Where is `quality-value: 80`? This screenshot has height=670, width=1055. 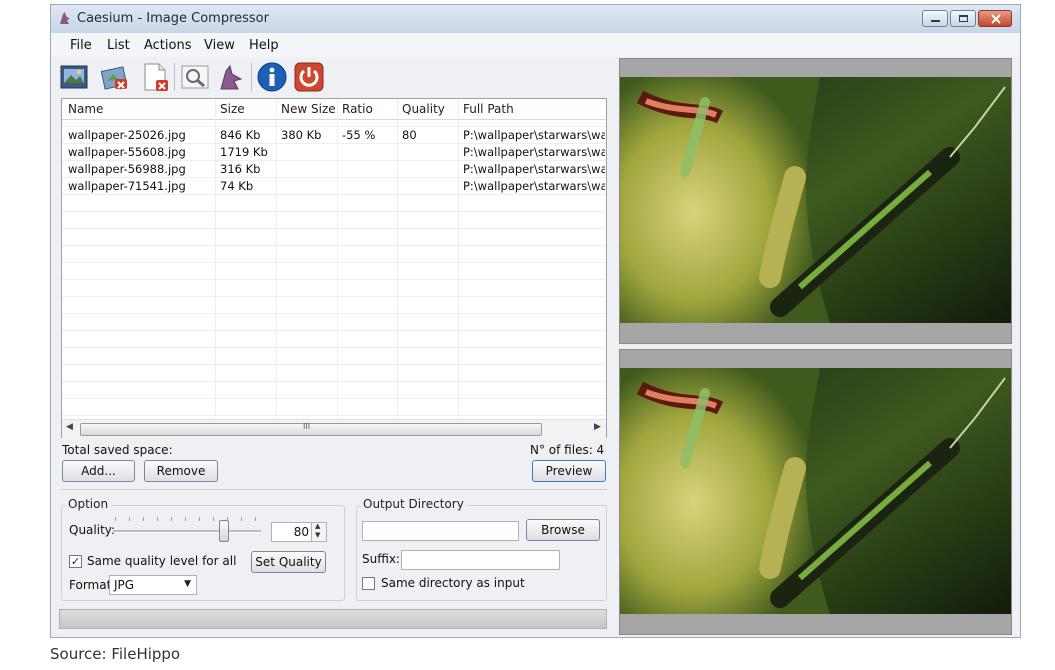 quality-value: 80 is located at coordinates (301, 532).